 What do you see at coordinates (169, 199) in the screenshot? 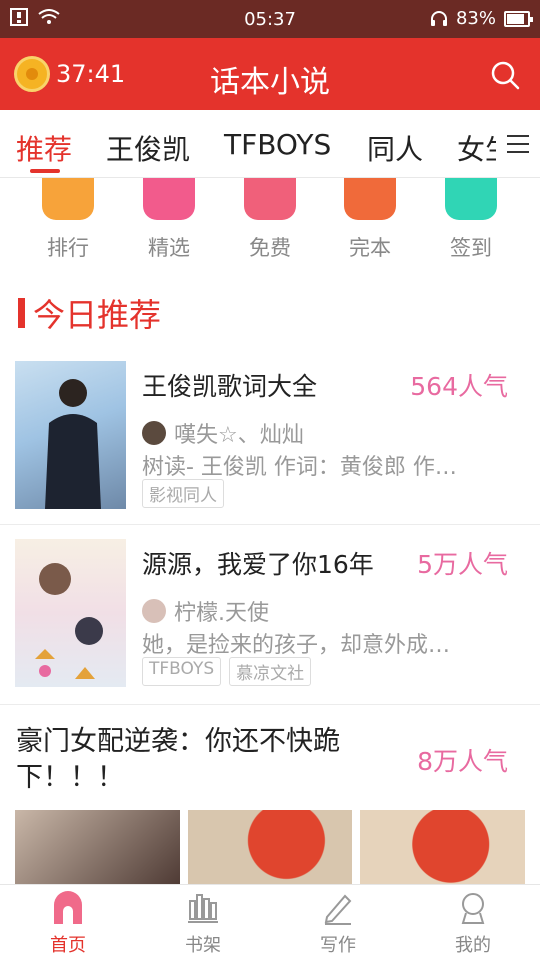
I see `star-icon` at bounding box center [169, 199].